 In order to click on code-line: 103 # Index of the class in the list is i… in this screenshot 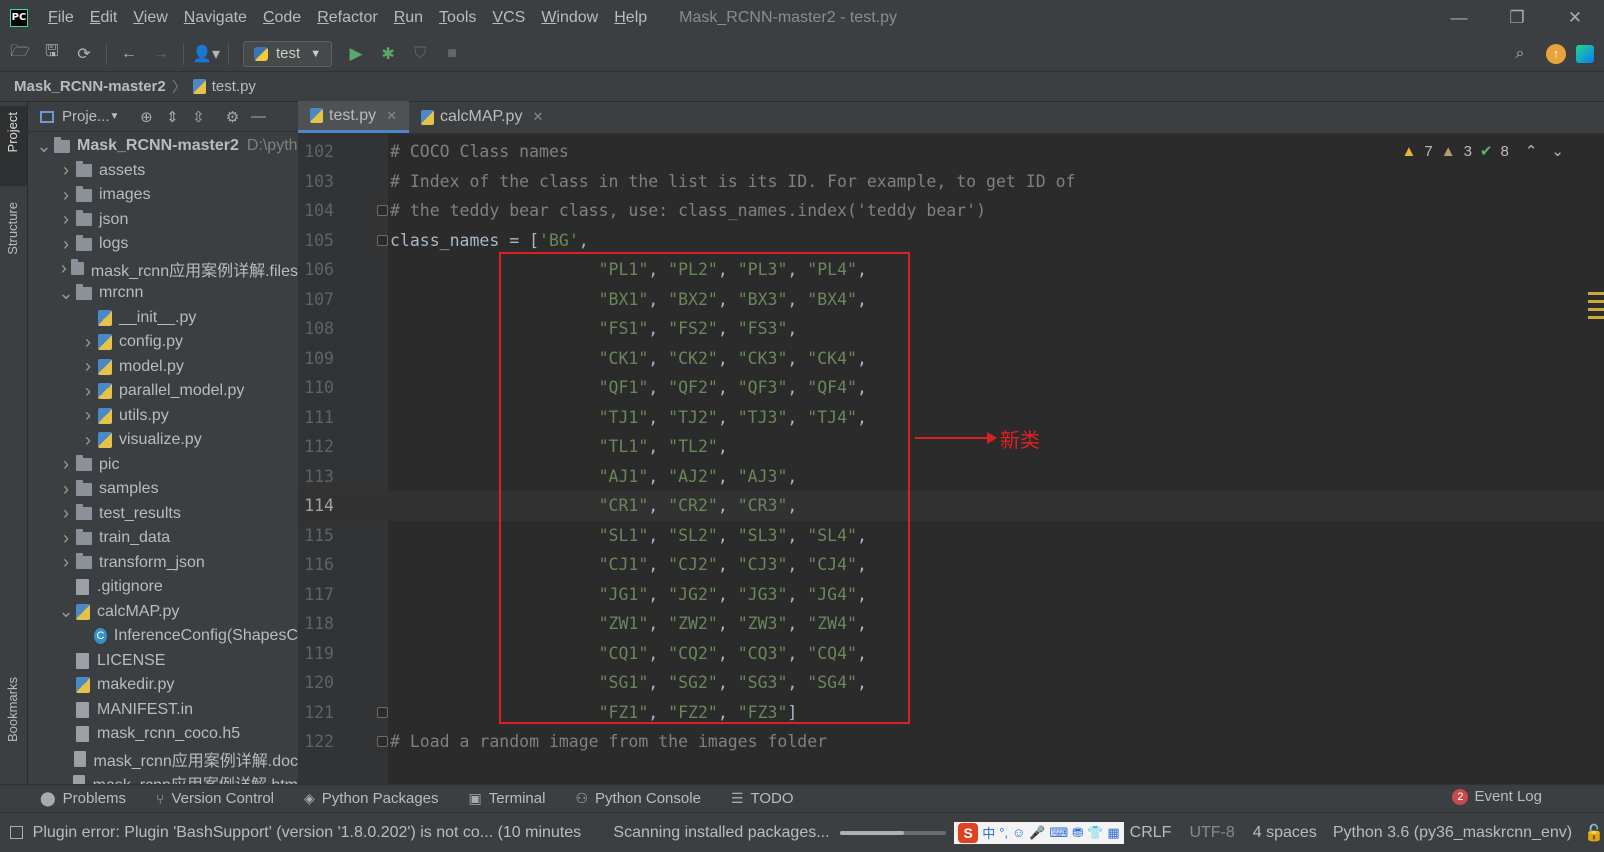, I will do `click(951, 182)`.